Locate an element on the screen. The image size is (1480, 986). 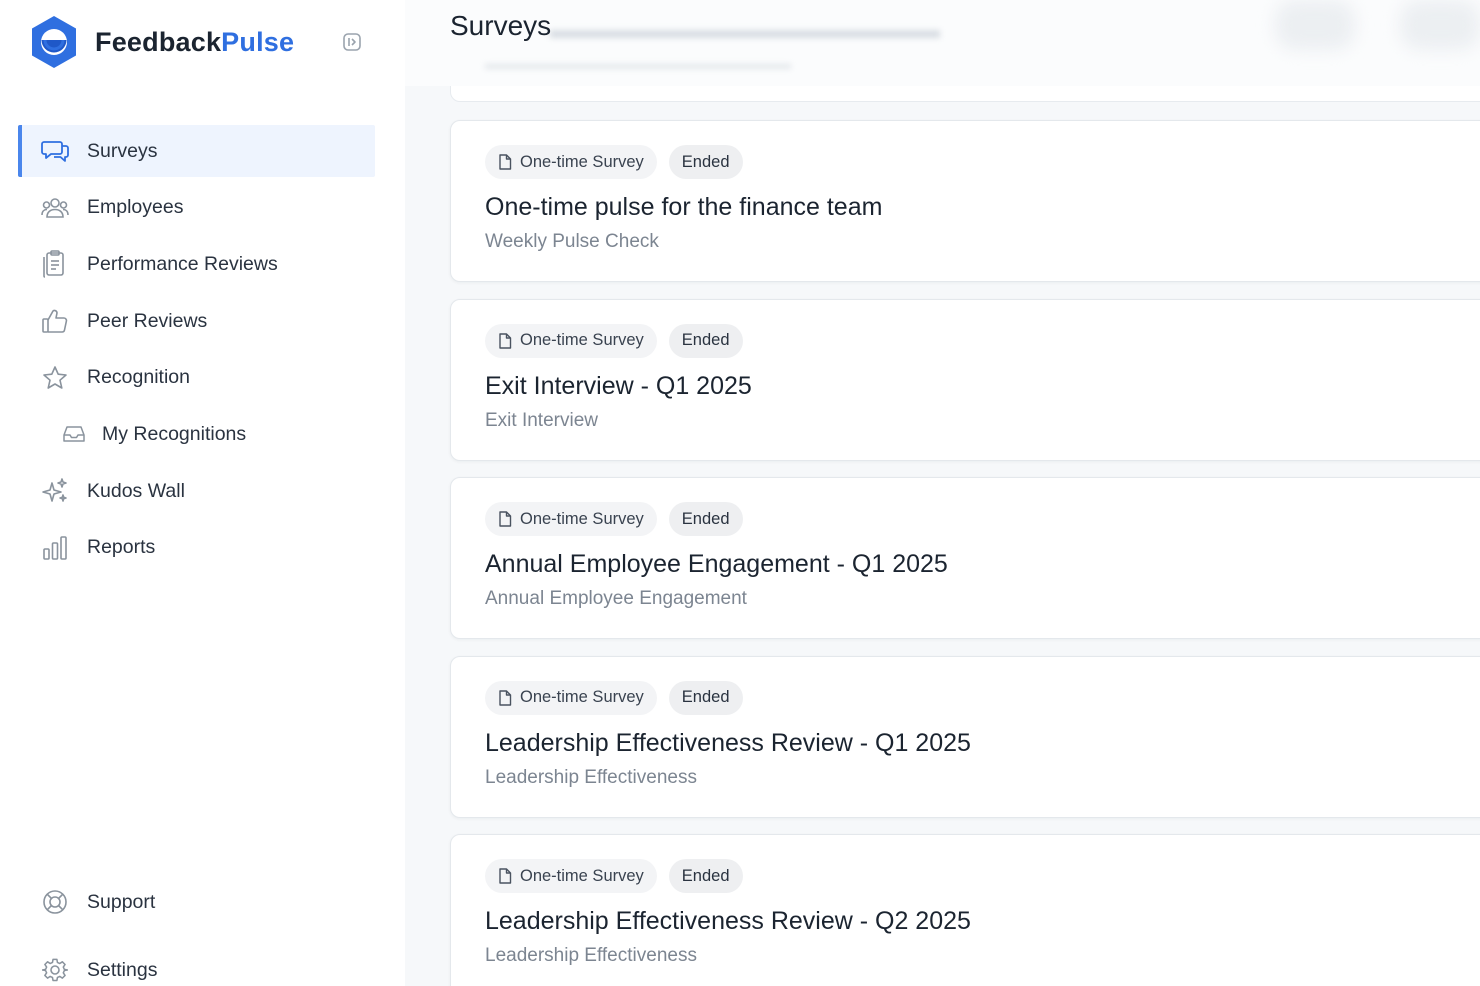
sidebar-item-peer-reviews: Peer Reviews is located at coordinates (196, 321).